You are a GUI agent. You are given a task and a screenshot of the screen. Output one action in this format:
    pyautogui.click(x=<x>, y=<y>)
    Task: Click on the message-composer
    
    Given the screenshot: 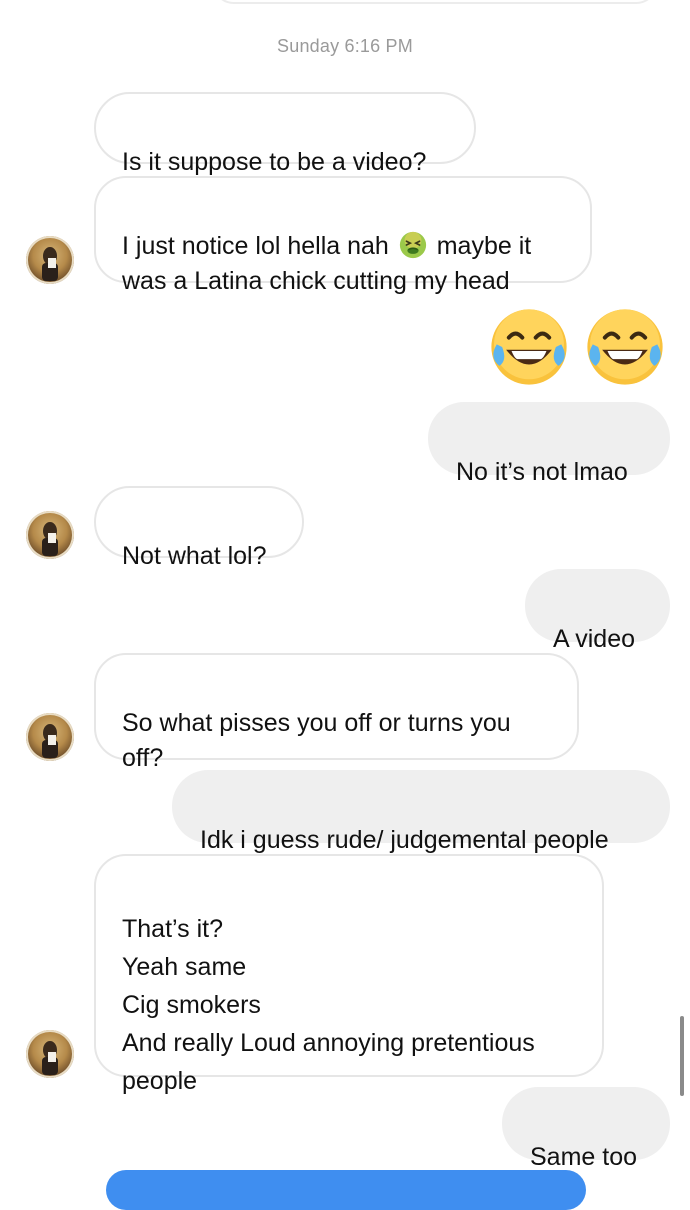 What is the action you would take?
    pyautogui.click(x=346, y=1190)
    